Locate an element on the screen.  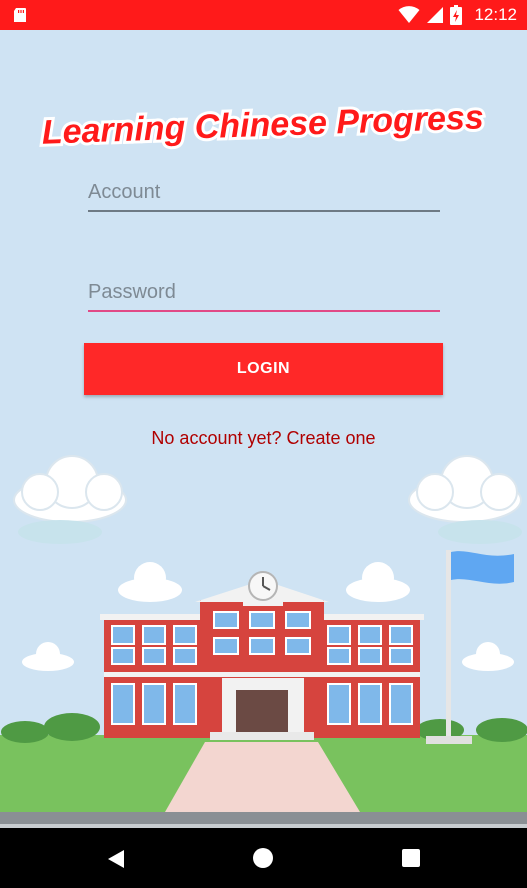
navigation-bar is located at coordinates (263, 858).